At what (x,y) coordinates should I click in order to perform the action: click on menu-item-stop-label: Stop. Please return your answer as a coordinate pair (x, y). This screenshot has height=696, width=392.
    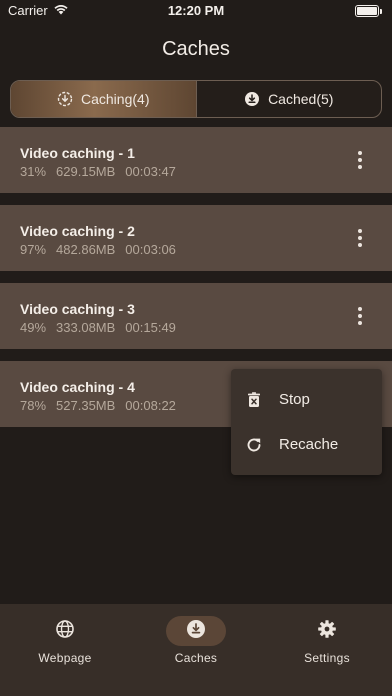
    Looking at the image, I should click on (294, 399).